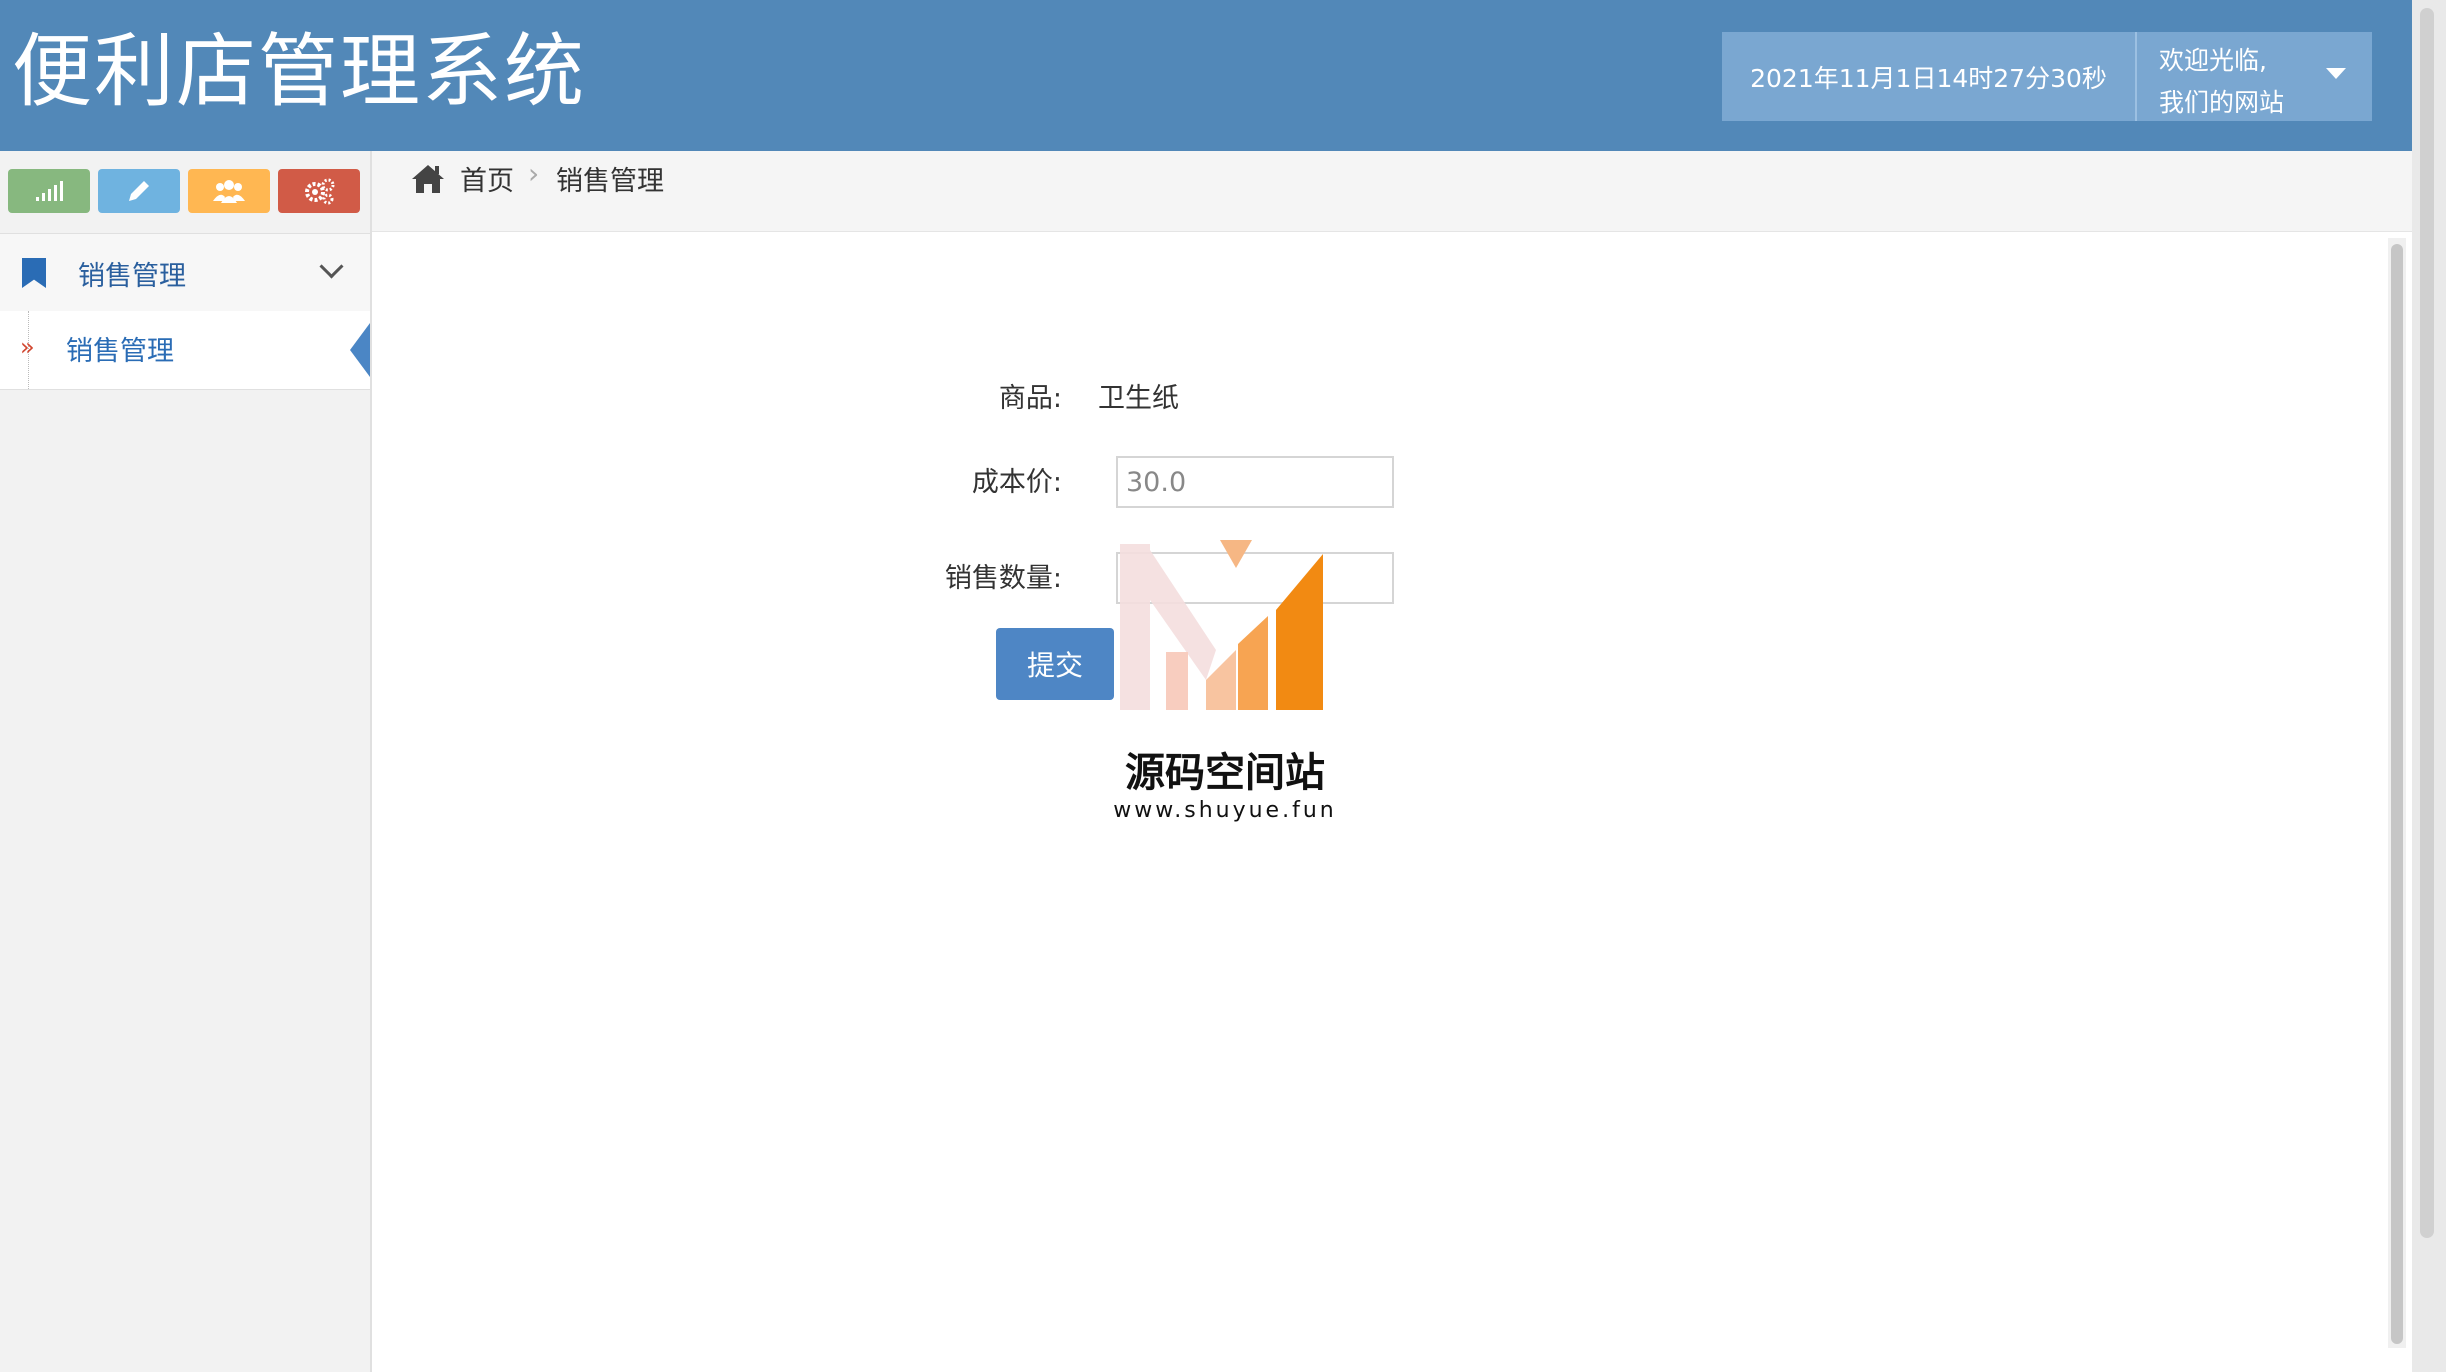 Image resolution: width=2446 pixels, height=1372 pixels. Describe the element at coordinates (1225, 810) in the screenshot. I see `watermark-url: www.shuyue.fun` at that location.